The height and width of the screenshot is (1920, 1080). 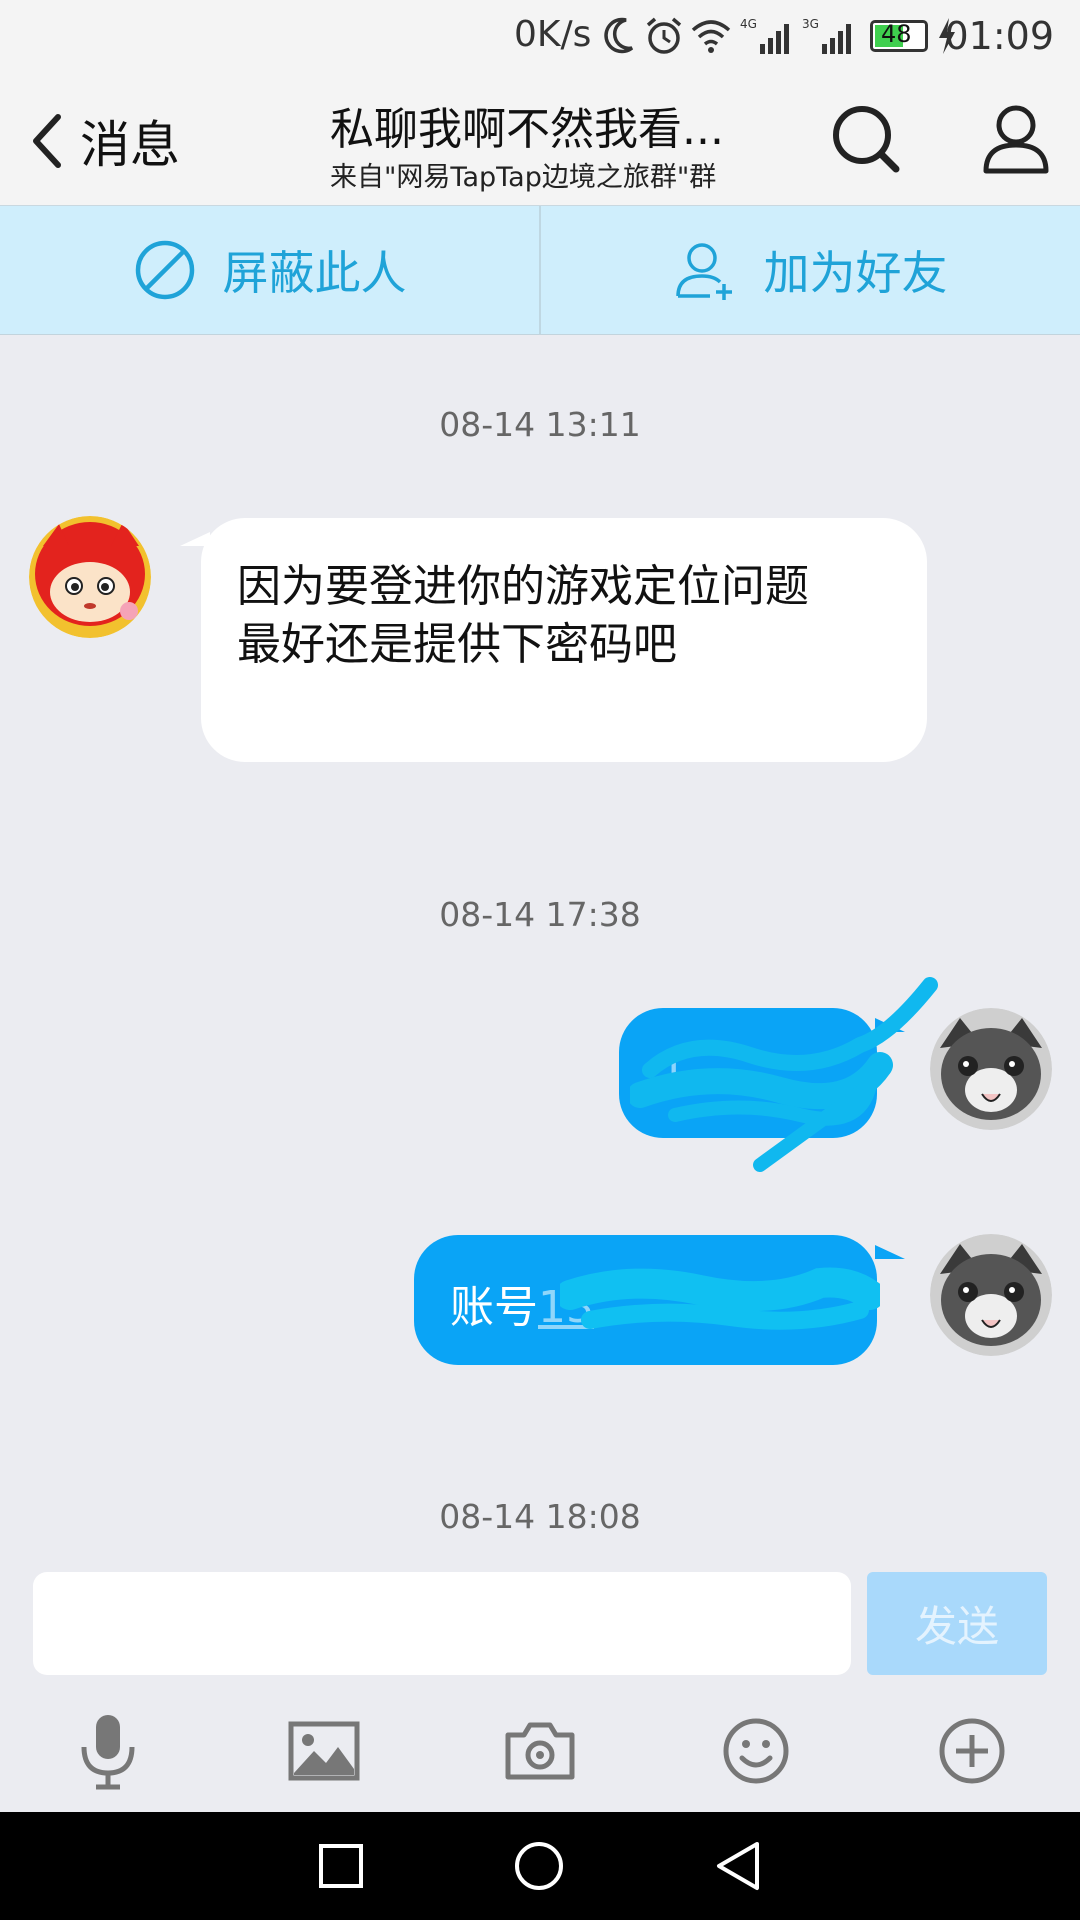 I want to click on more-button, so click(x=972, y=1751).